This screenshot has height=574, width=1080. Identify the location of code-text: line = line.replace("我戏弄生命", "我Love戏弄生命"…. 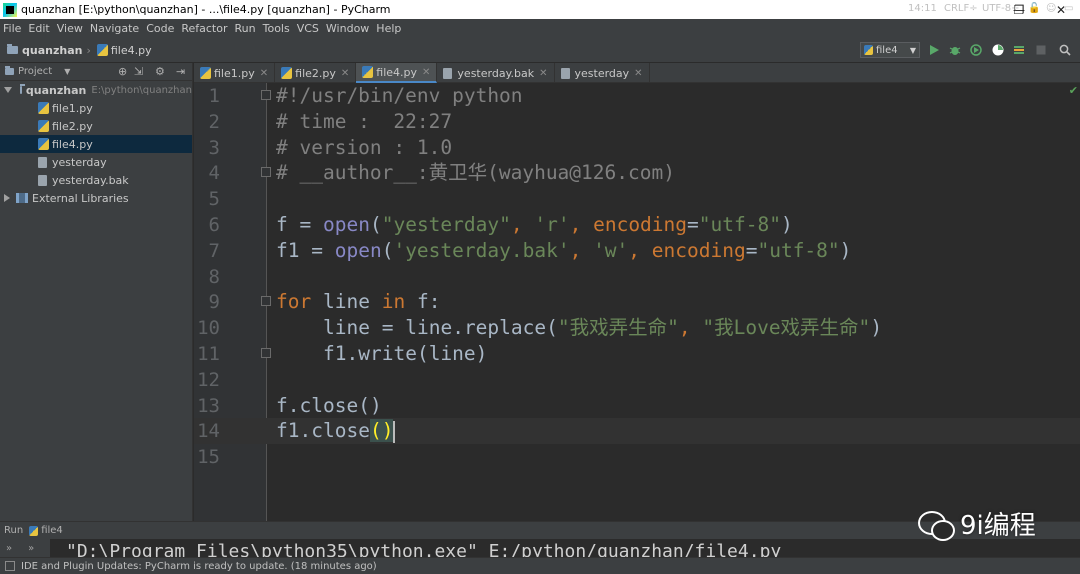
(603, 328).